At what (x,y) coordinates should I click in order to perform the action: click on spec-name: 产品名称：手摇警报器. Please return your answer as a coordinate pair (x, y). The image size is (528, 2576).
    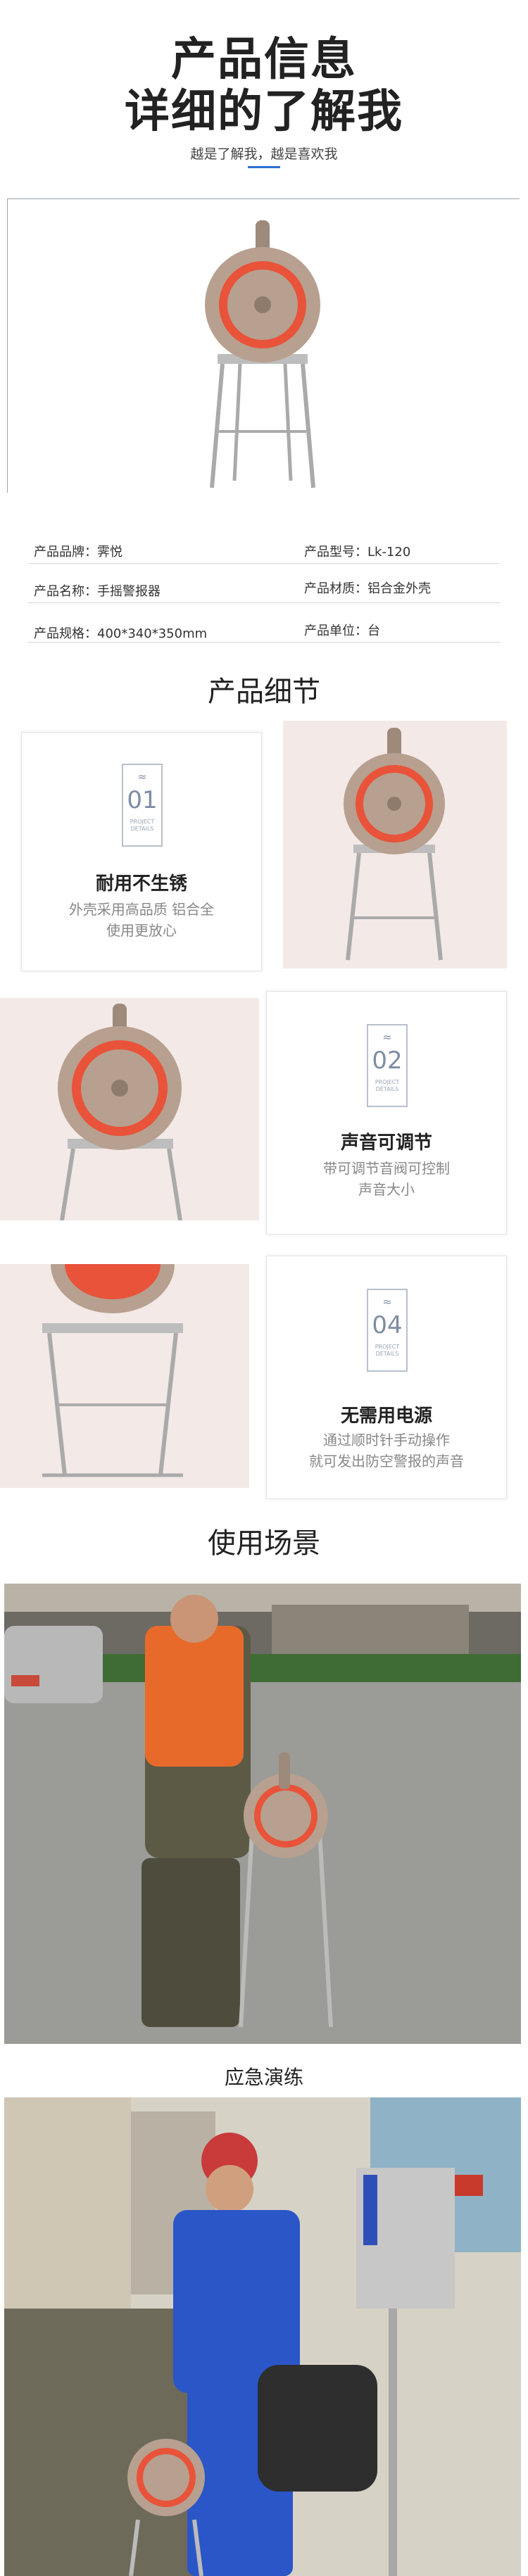
    Looking at the image, I should click on (97, 591).